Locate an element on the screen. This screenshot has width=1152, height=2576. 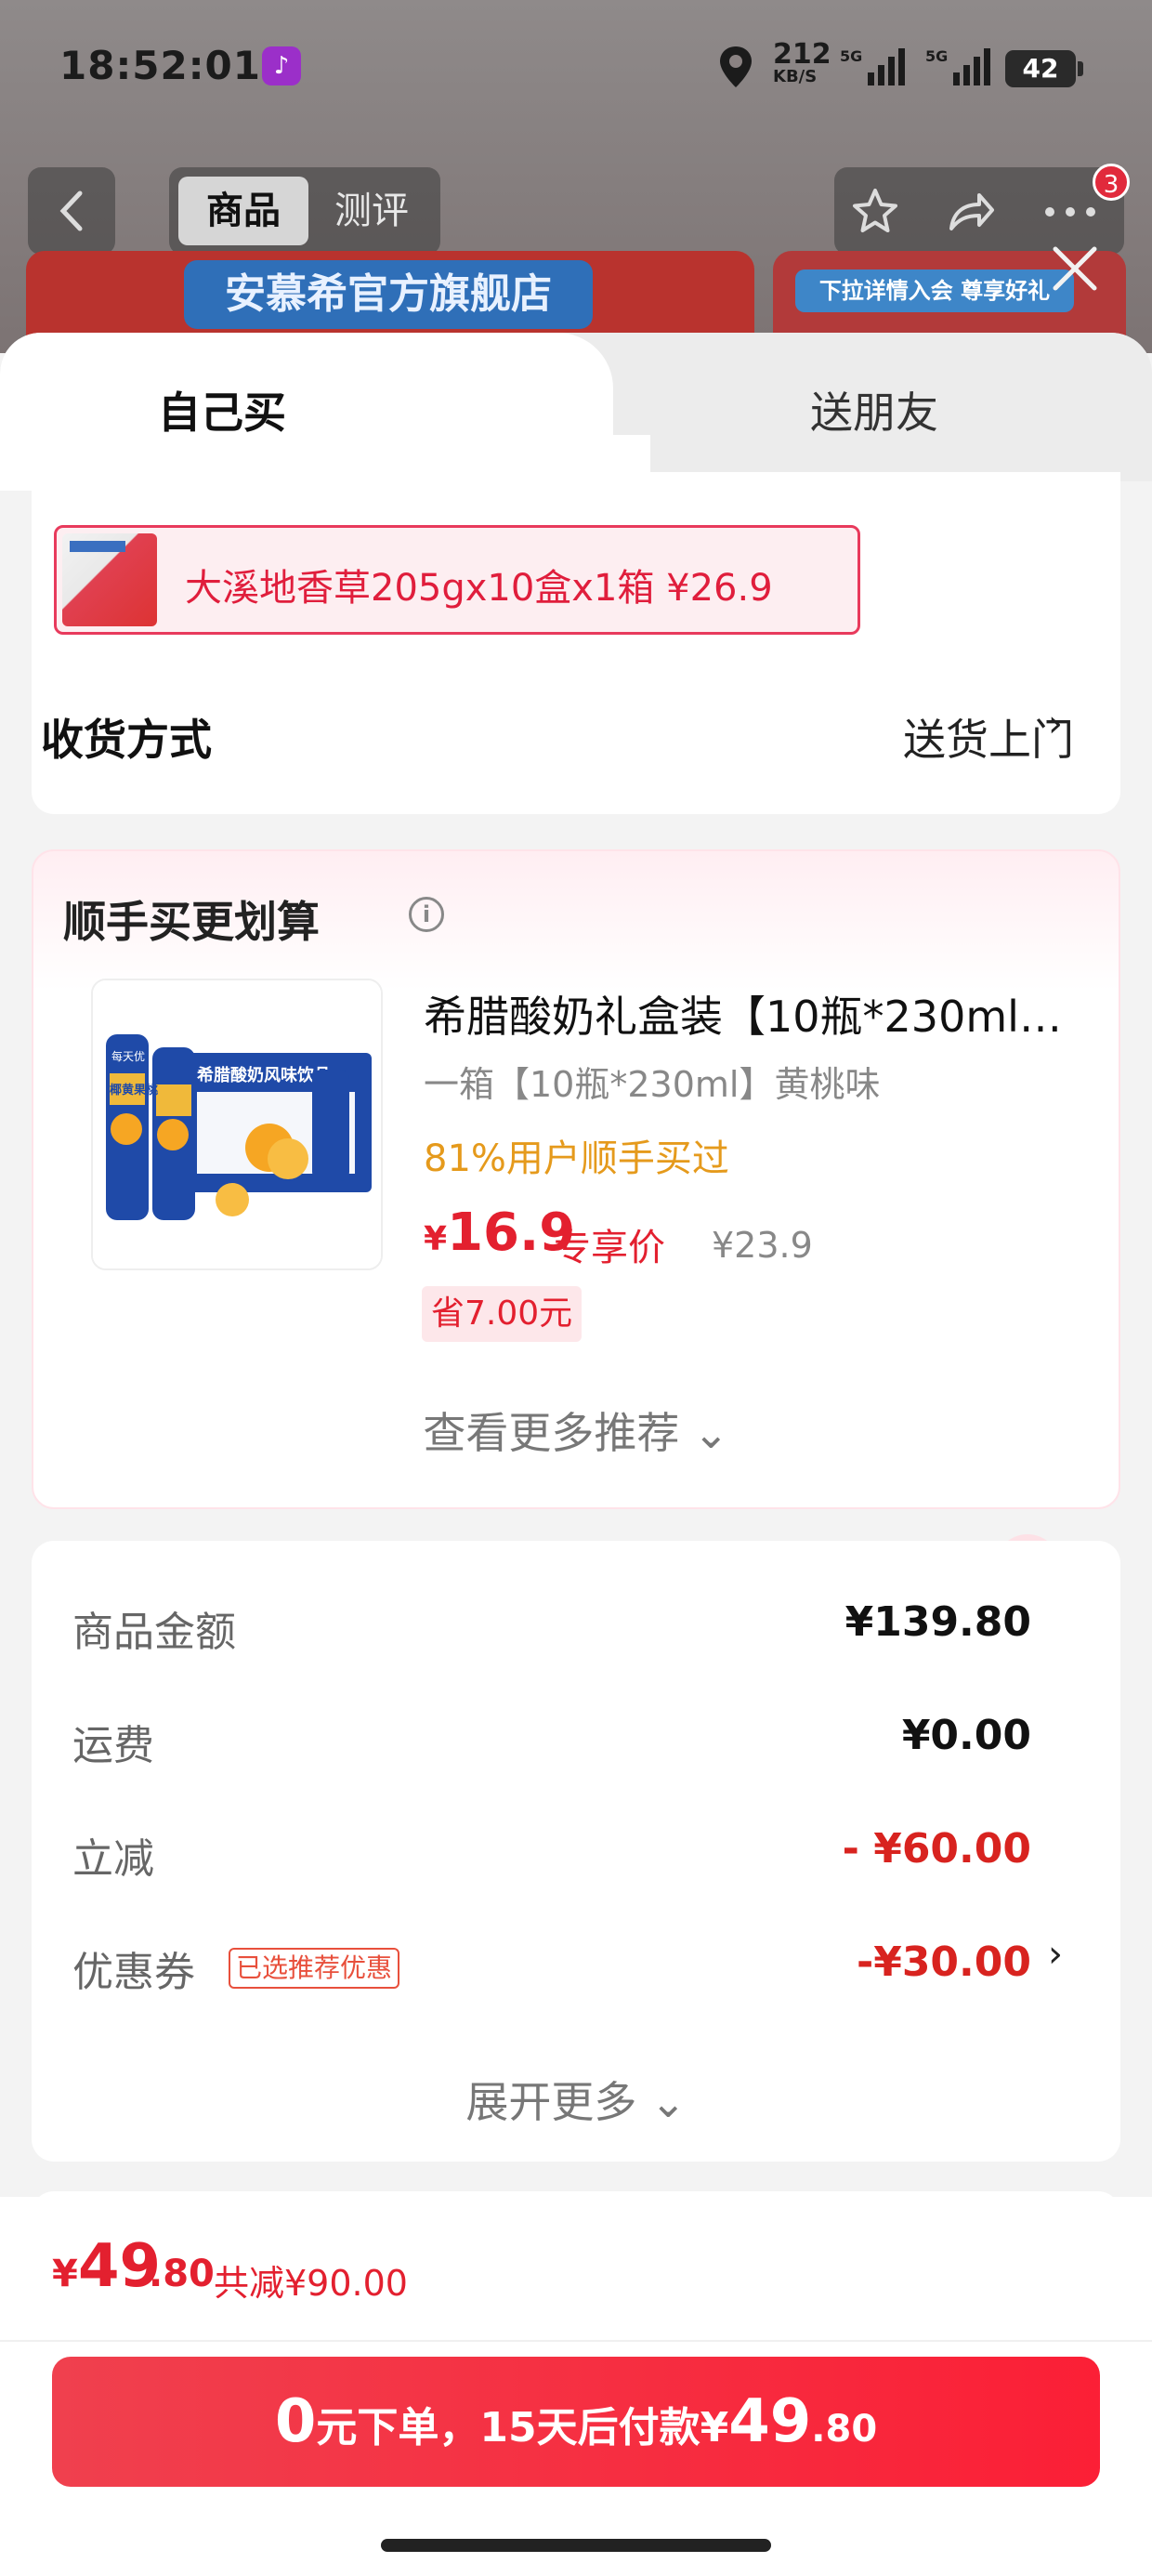
total-currency: ¥ is located at coordinates (65, 2274).